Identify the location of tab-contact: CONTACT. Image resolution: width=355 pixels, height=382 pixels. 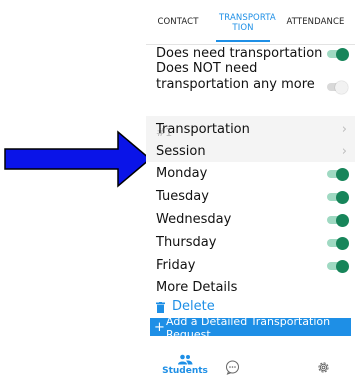
(178, 22).